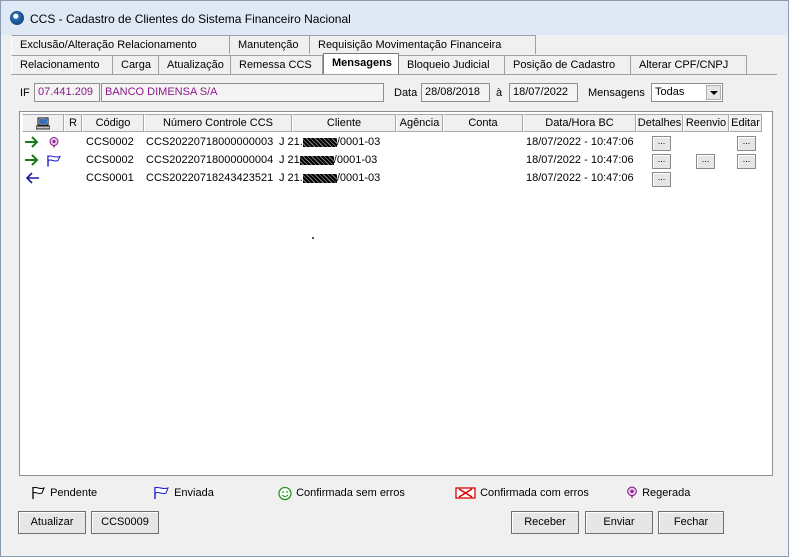 The height and width of the screenshot is (557, 789). Describe the element at coordinates (125, 522) in the screenshot. I see `ccs0009-button: CCS0009` at that location.